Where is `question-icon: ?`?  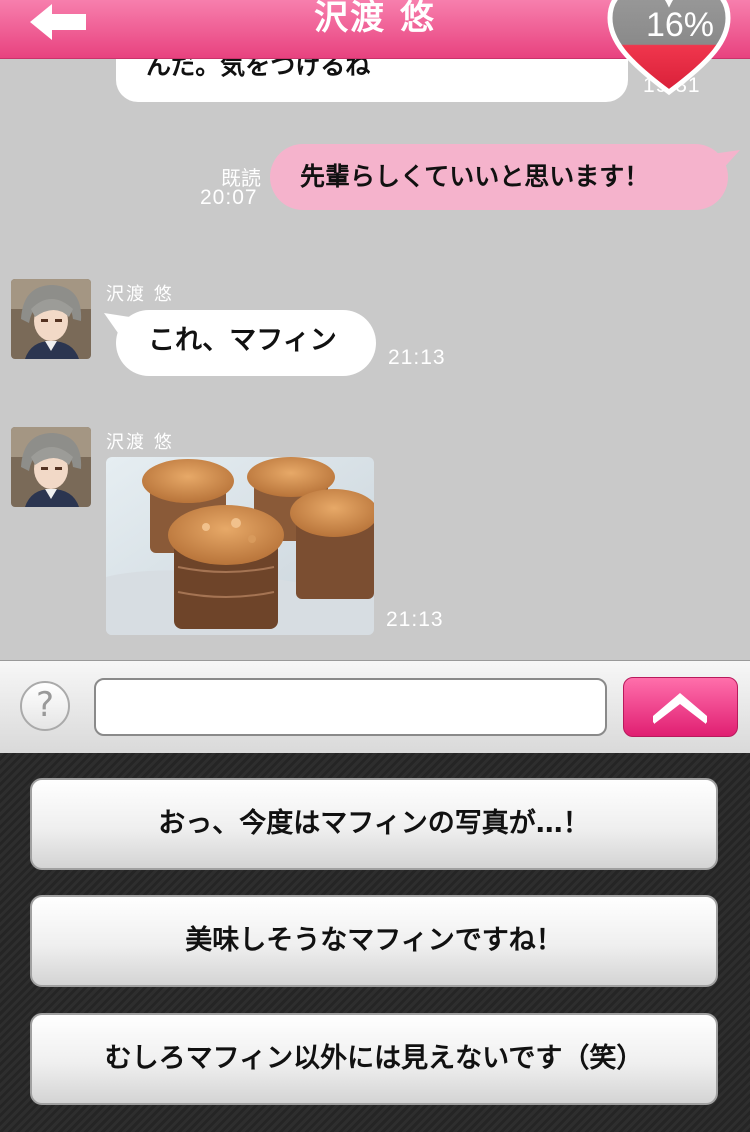 question-icon: ? is located at coordinates (45, 706).